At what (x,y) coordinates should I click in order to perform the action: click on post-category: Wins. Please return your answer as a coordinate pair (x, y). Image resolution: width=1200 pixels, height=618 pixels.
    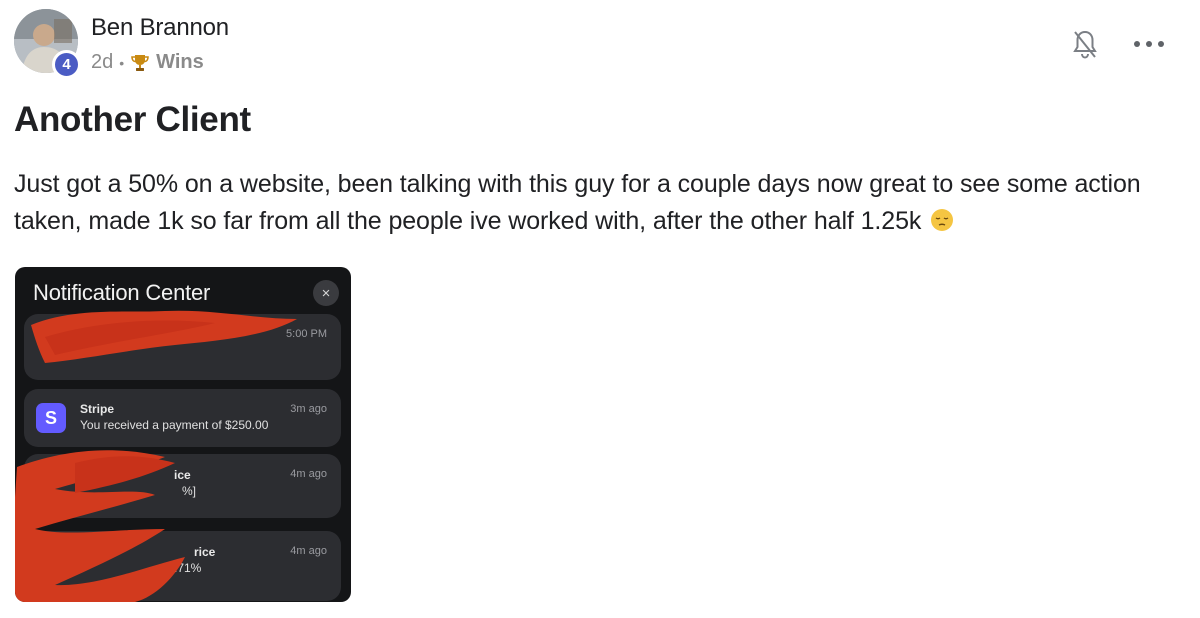
    Looking at the image, I should click on (180, 62).